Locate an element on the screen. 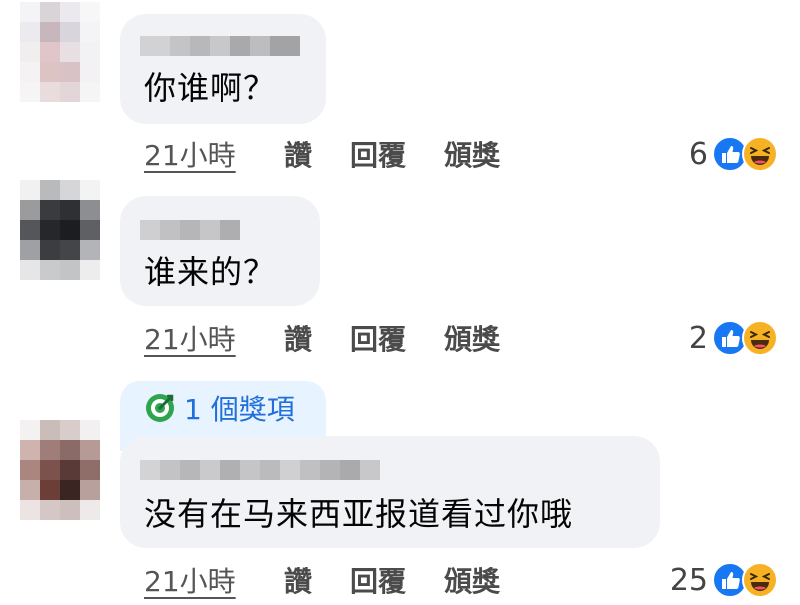  comment-text: 没有在马来西亚报道看过你哦 is located at coordinates (359, 514).